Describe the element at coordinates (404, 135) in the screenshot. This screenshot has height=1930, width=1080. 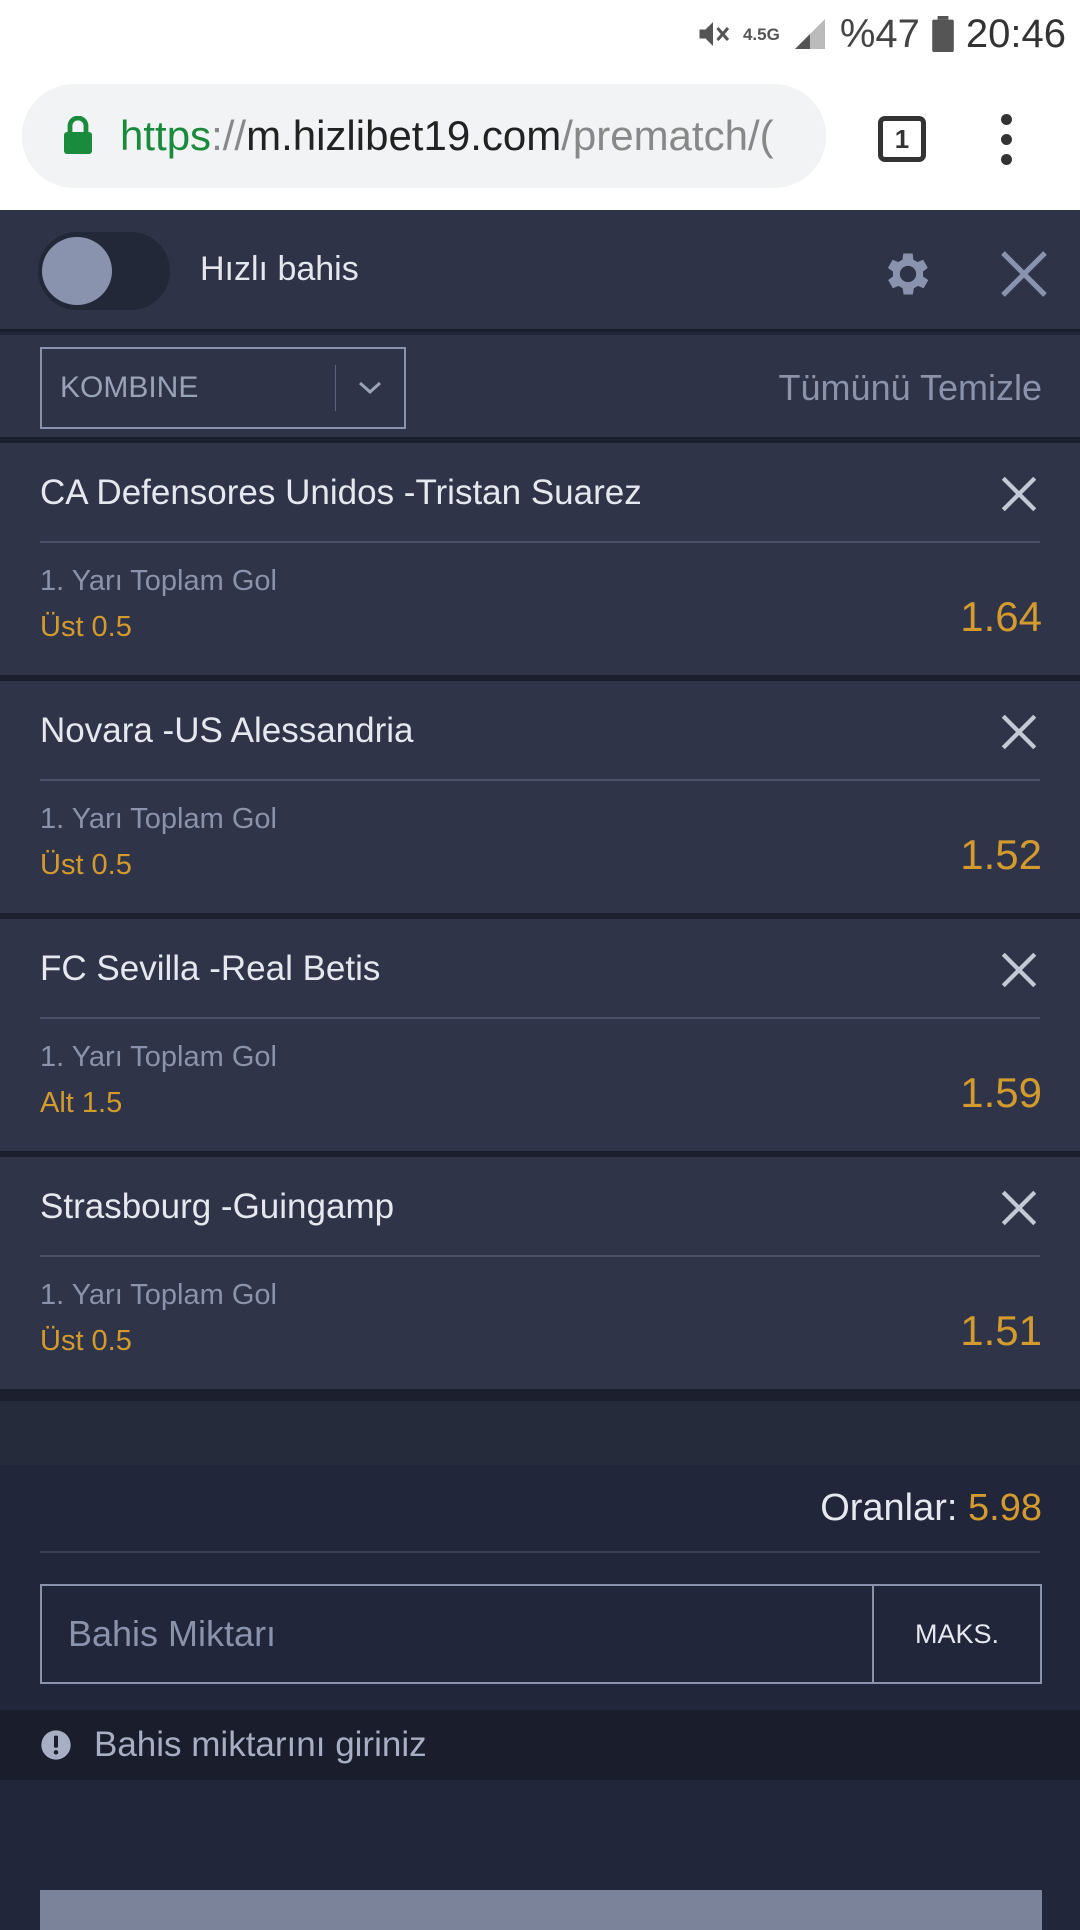
I see `url-host: m.hizlibet19.com` at that location.